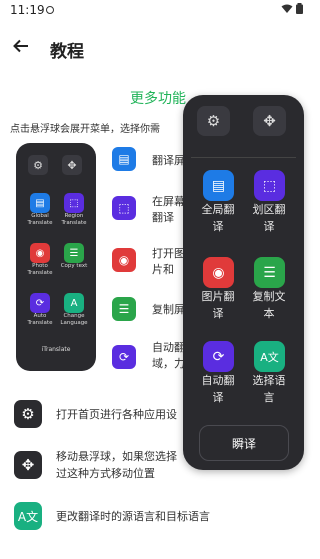  Describe the element at coordinates (85, 129) in the screenshot. I see `intro-text: 点击悬浮球会展开菜单，选择你需` at that location.